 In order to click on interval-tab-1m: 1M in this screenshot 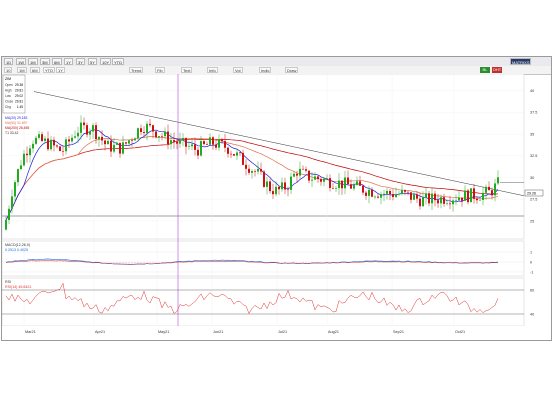, I will do `click(33, 61)`.